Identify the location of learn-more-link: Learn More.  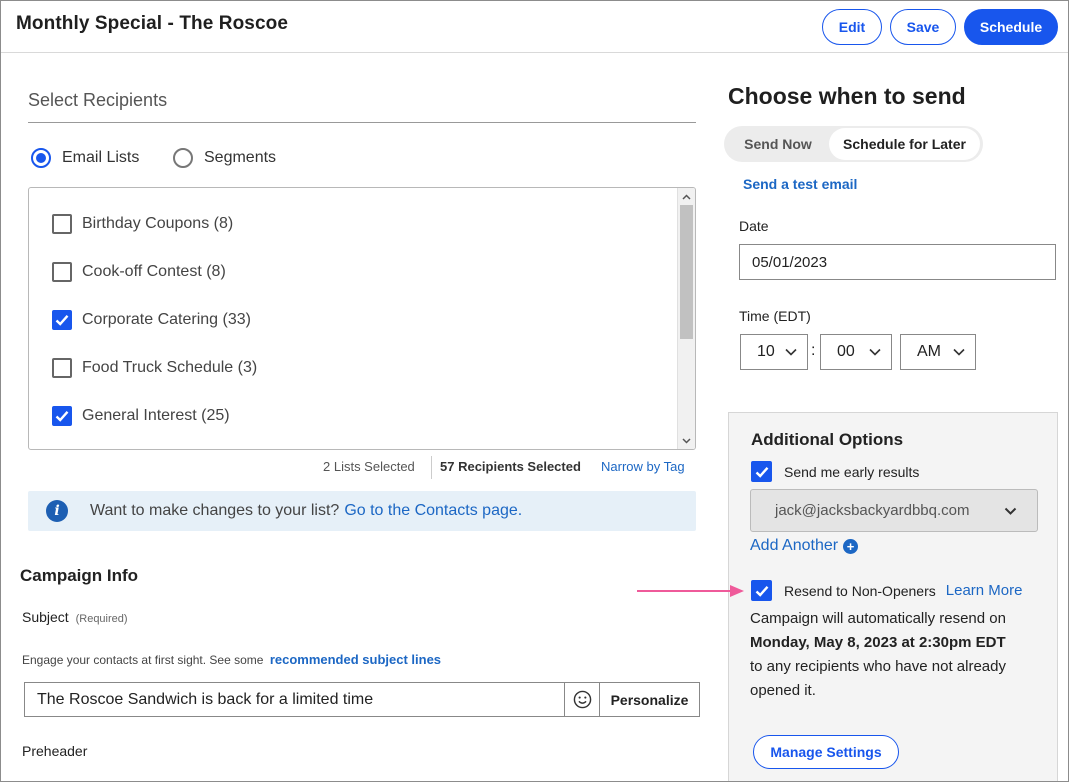
(984, 590).